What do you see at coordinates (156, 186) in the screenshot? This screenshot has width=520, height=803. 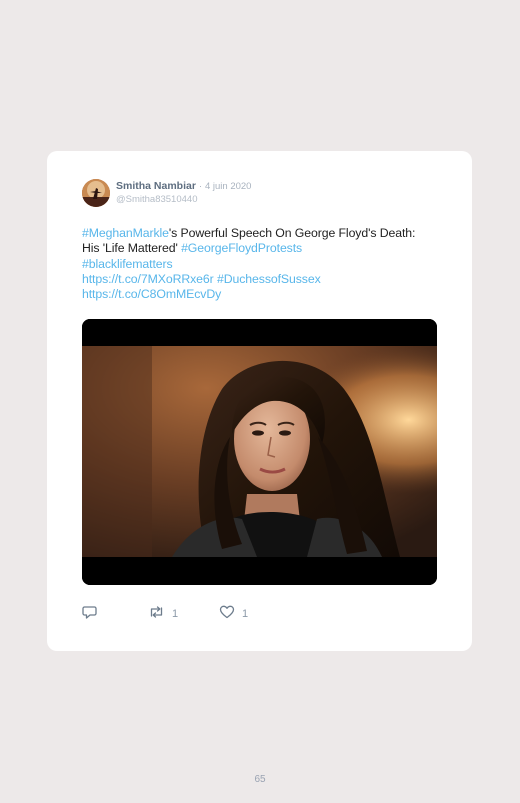 I see `author-name: Smitha Nambiar` at bounding box center [156, 186].